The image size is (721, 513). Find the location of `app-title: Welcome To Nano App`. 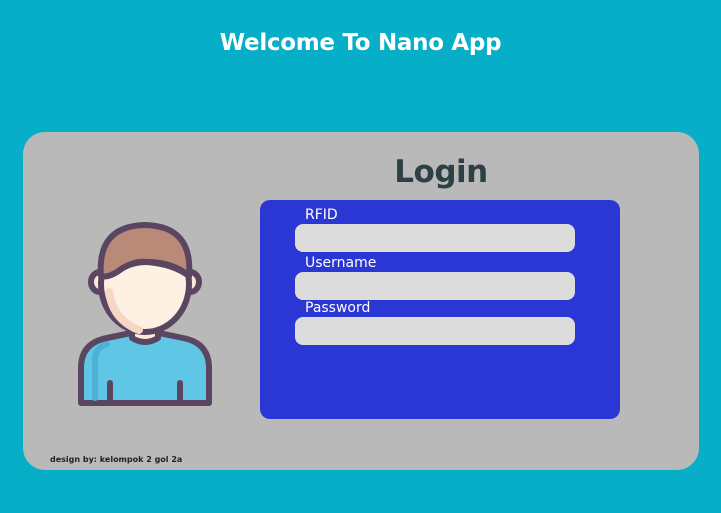

app-title: Welcome To Nano App is located at coordinates (360, 43).